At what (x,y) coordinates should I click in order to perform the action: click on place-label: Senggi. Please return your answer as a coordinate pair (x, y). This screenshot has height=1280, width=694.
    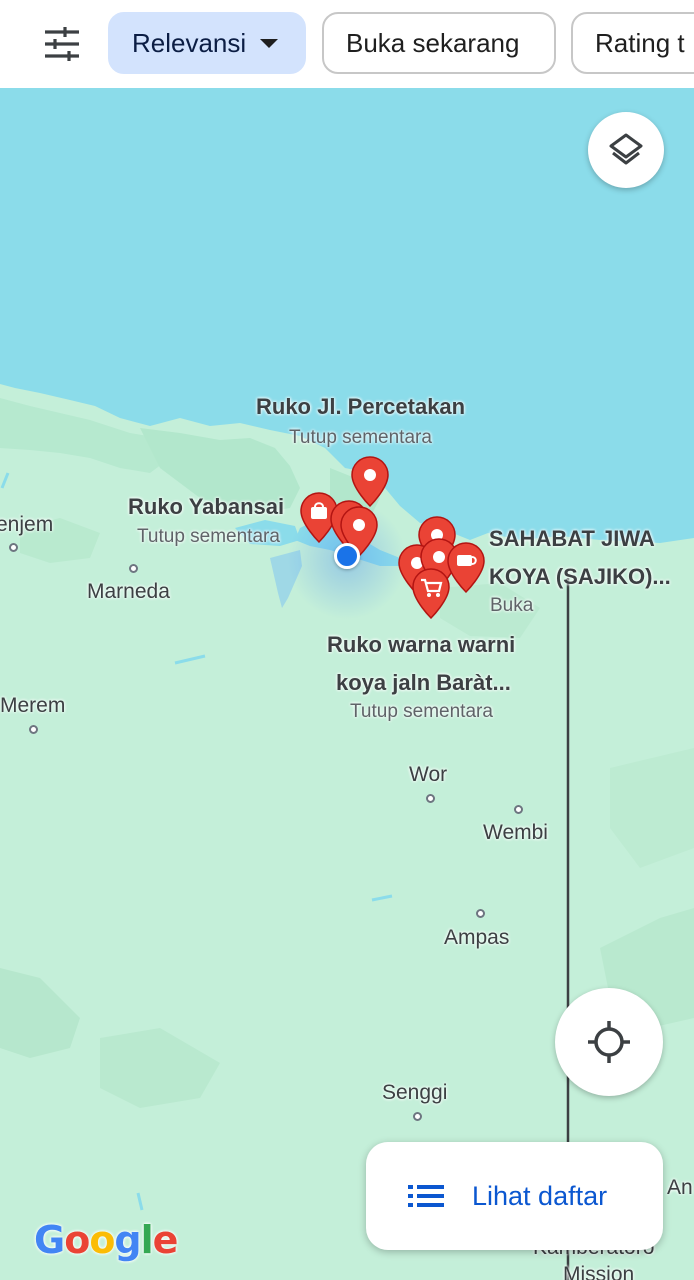
    Looking at the image, I should click on (415, 1092).